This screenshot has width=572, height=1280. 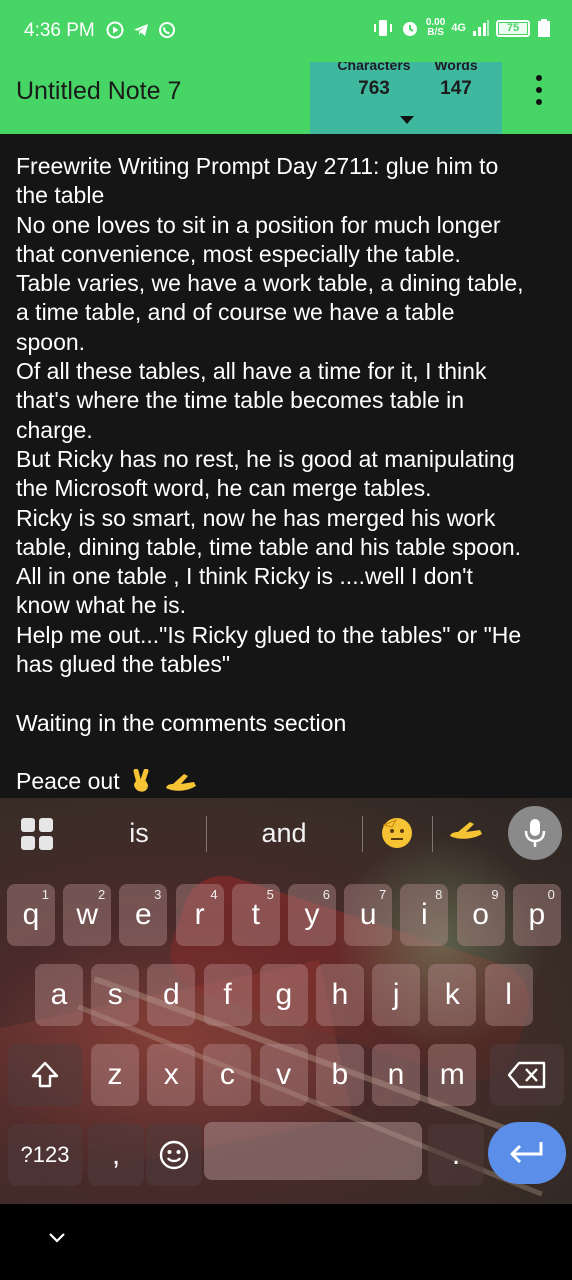 I want to click on key-m: m, so click(x=452, y=1075).